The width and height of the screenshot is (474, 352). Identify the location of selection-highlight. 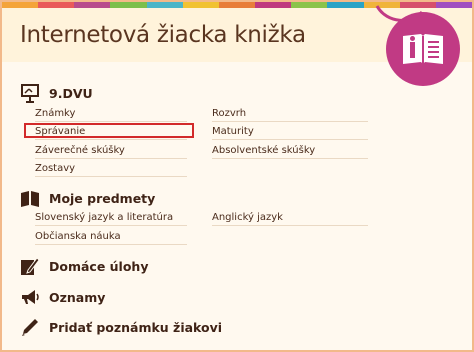
(109, 130).